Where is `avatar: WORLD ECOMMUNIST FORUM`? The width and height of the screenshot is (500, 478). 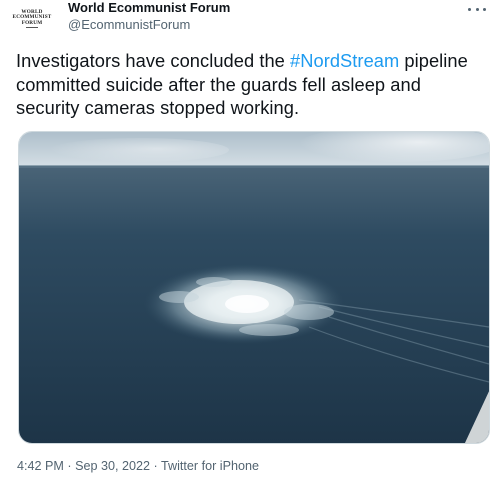
avatar: WORLD ECOMMUNIST FORUM is located at coordinates (32, 19).